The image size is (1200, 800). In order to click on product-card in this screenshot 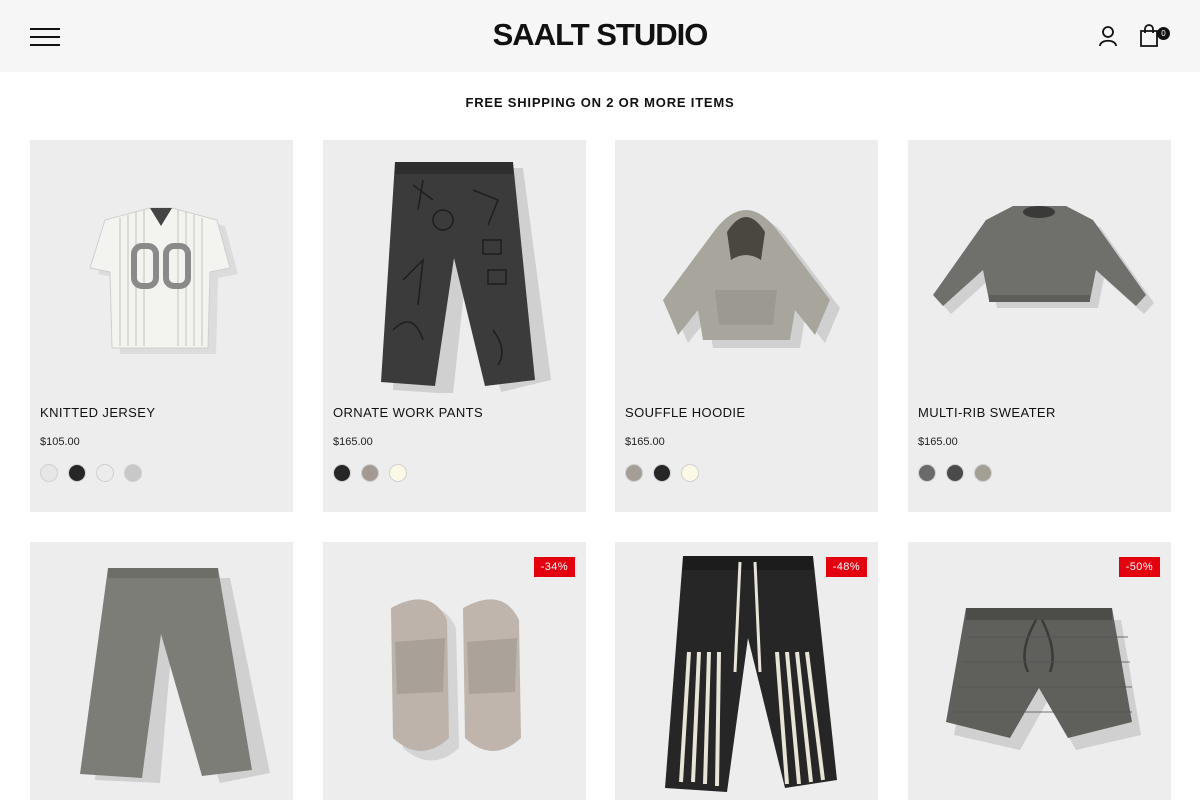, I will do `click(161, 671)`.